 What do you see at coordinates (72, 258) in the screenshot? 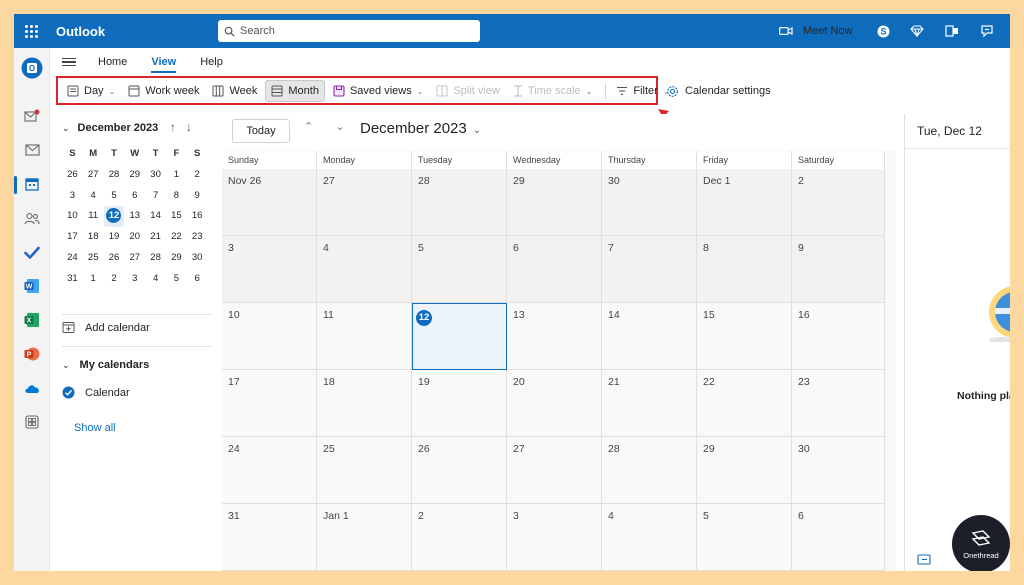
I see `mini-calendar-day: 24` at bounding box center [72, 258].